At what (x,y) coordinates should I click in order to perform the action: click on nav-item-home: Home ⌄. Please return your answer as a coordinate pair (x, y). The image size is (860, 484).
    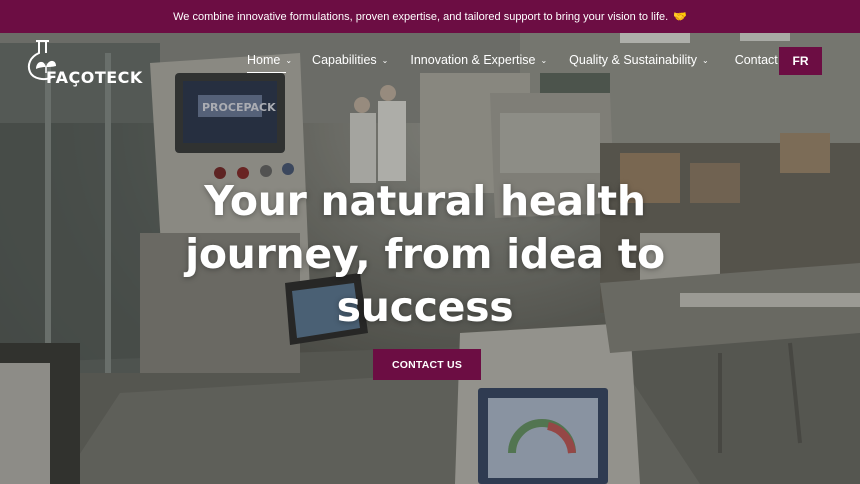
    Looking at the image, I should click on (270, 63).